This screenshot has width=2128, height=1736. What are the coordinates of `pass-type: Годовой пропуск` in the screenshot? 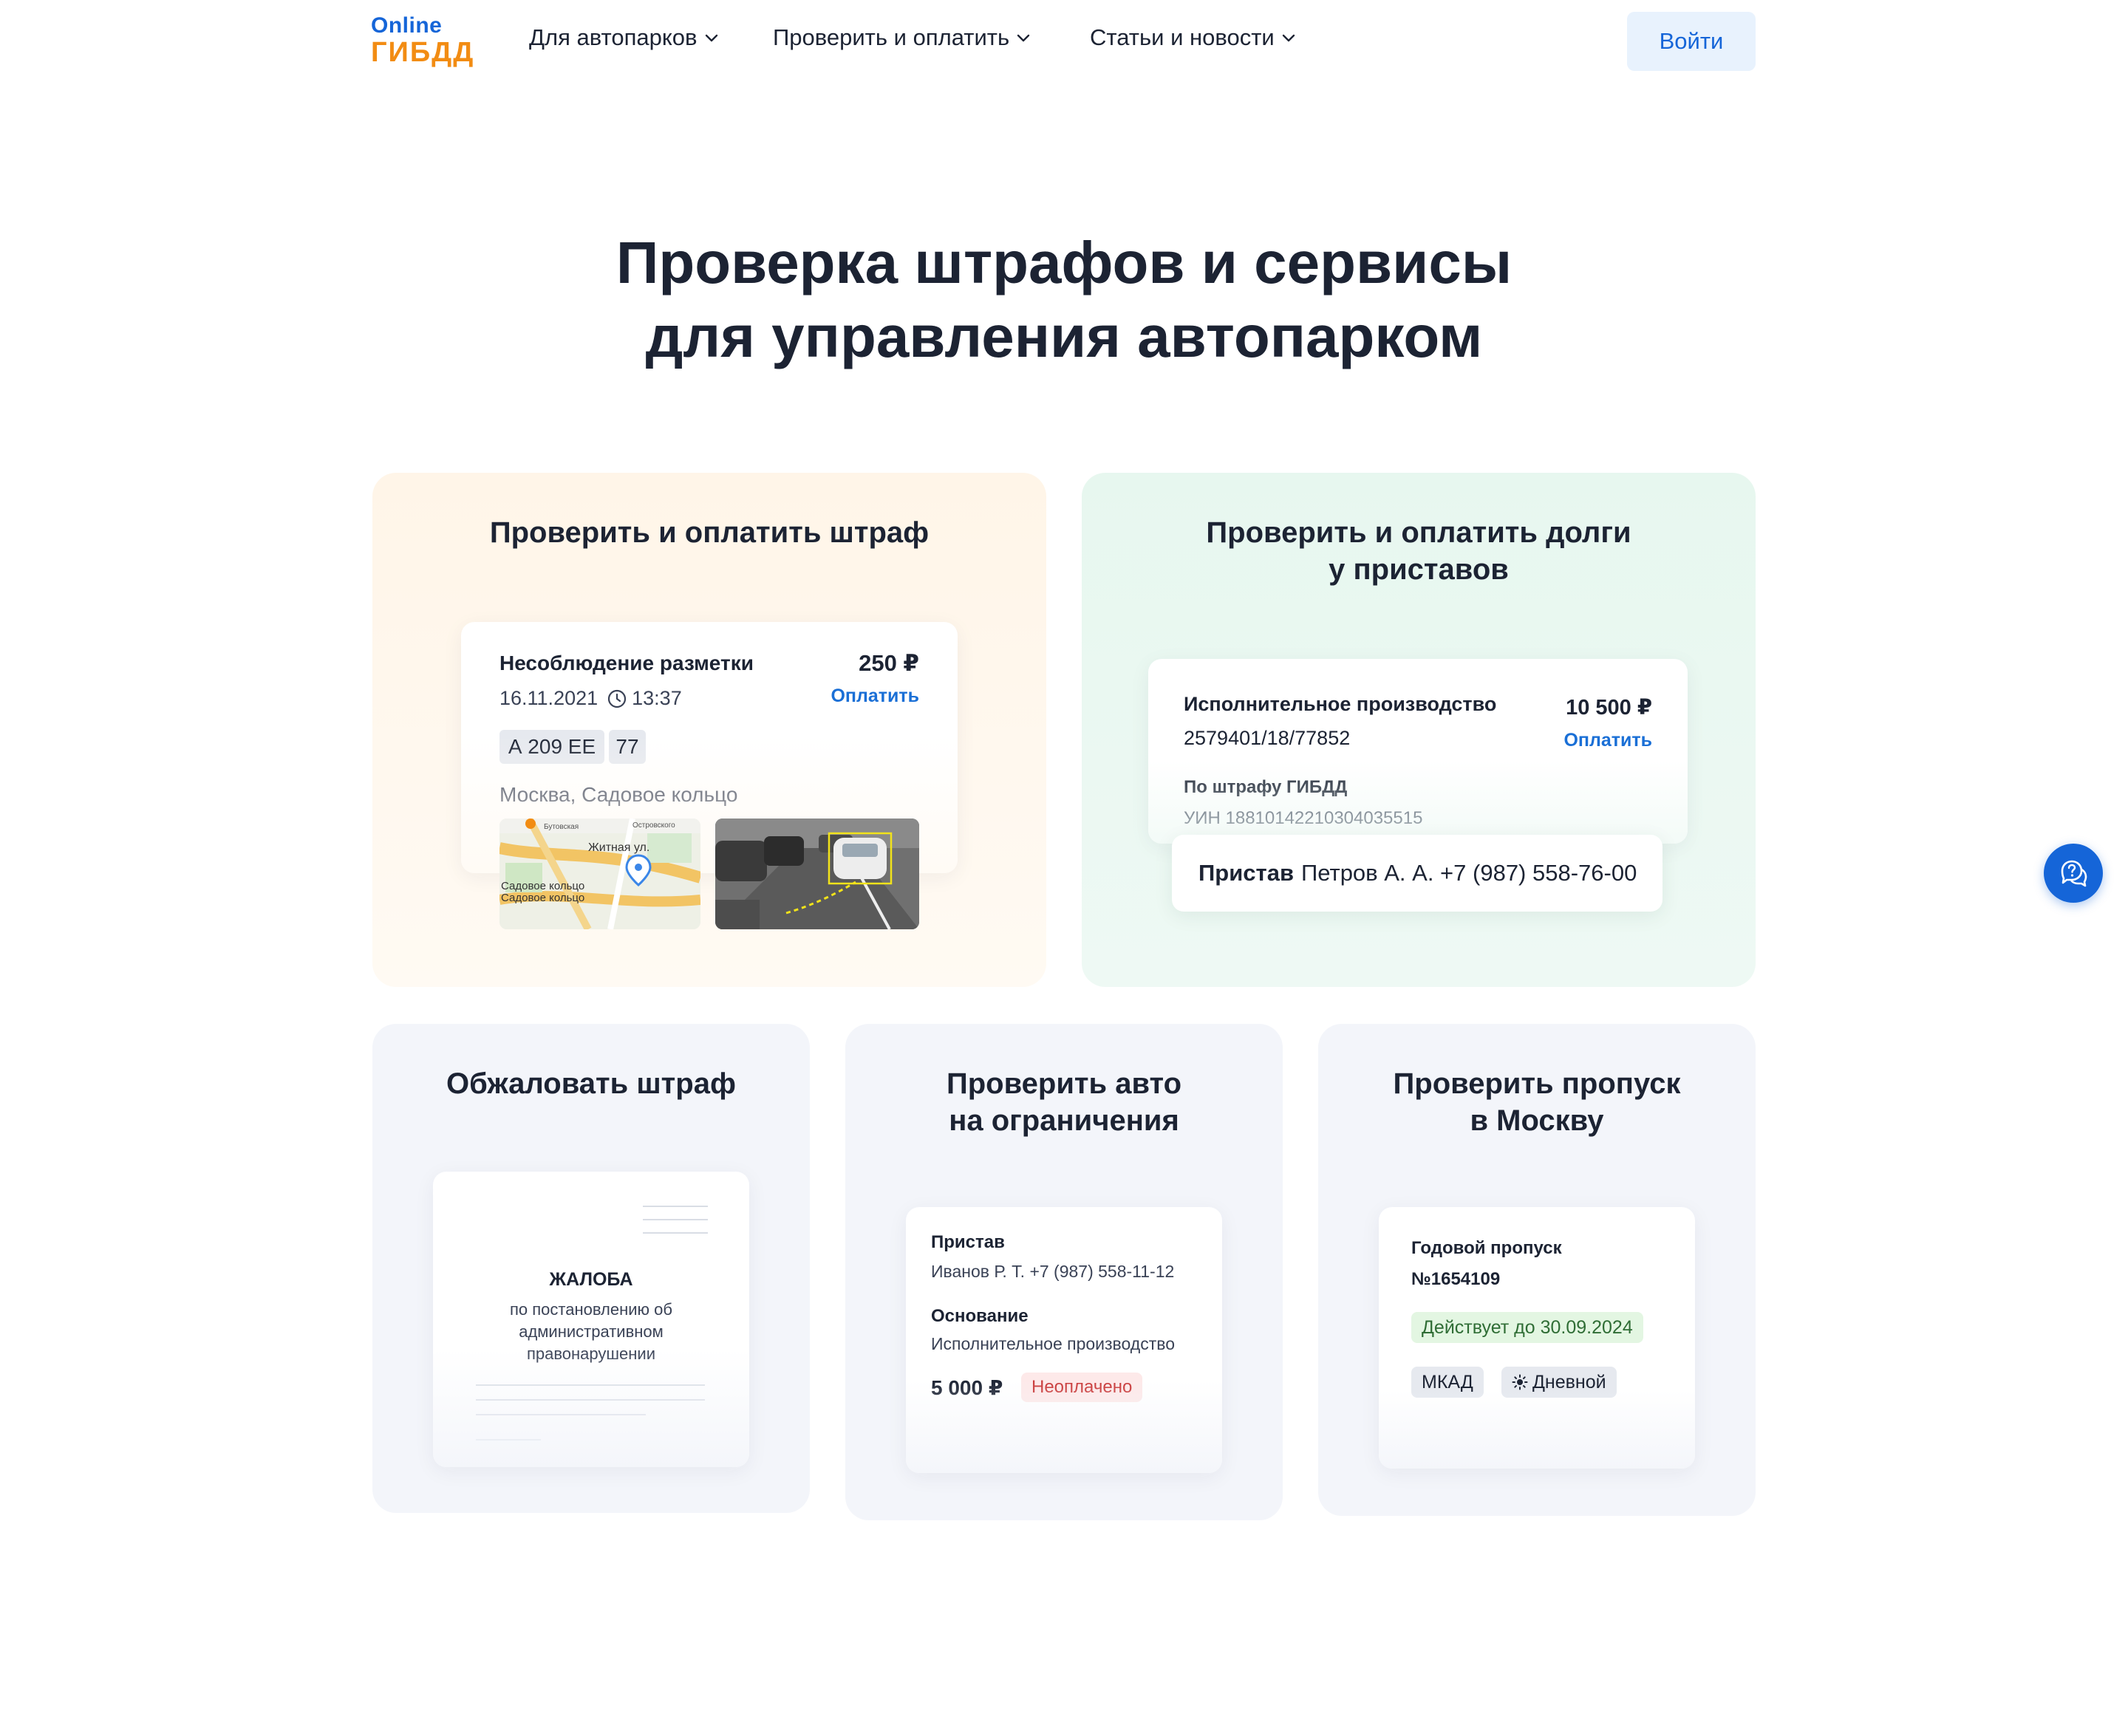 It's located at (1486, 1248).